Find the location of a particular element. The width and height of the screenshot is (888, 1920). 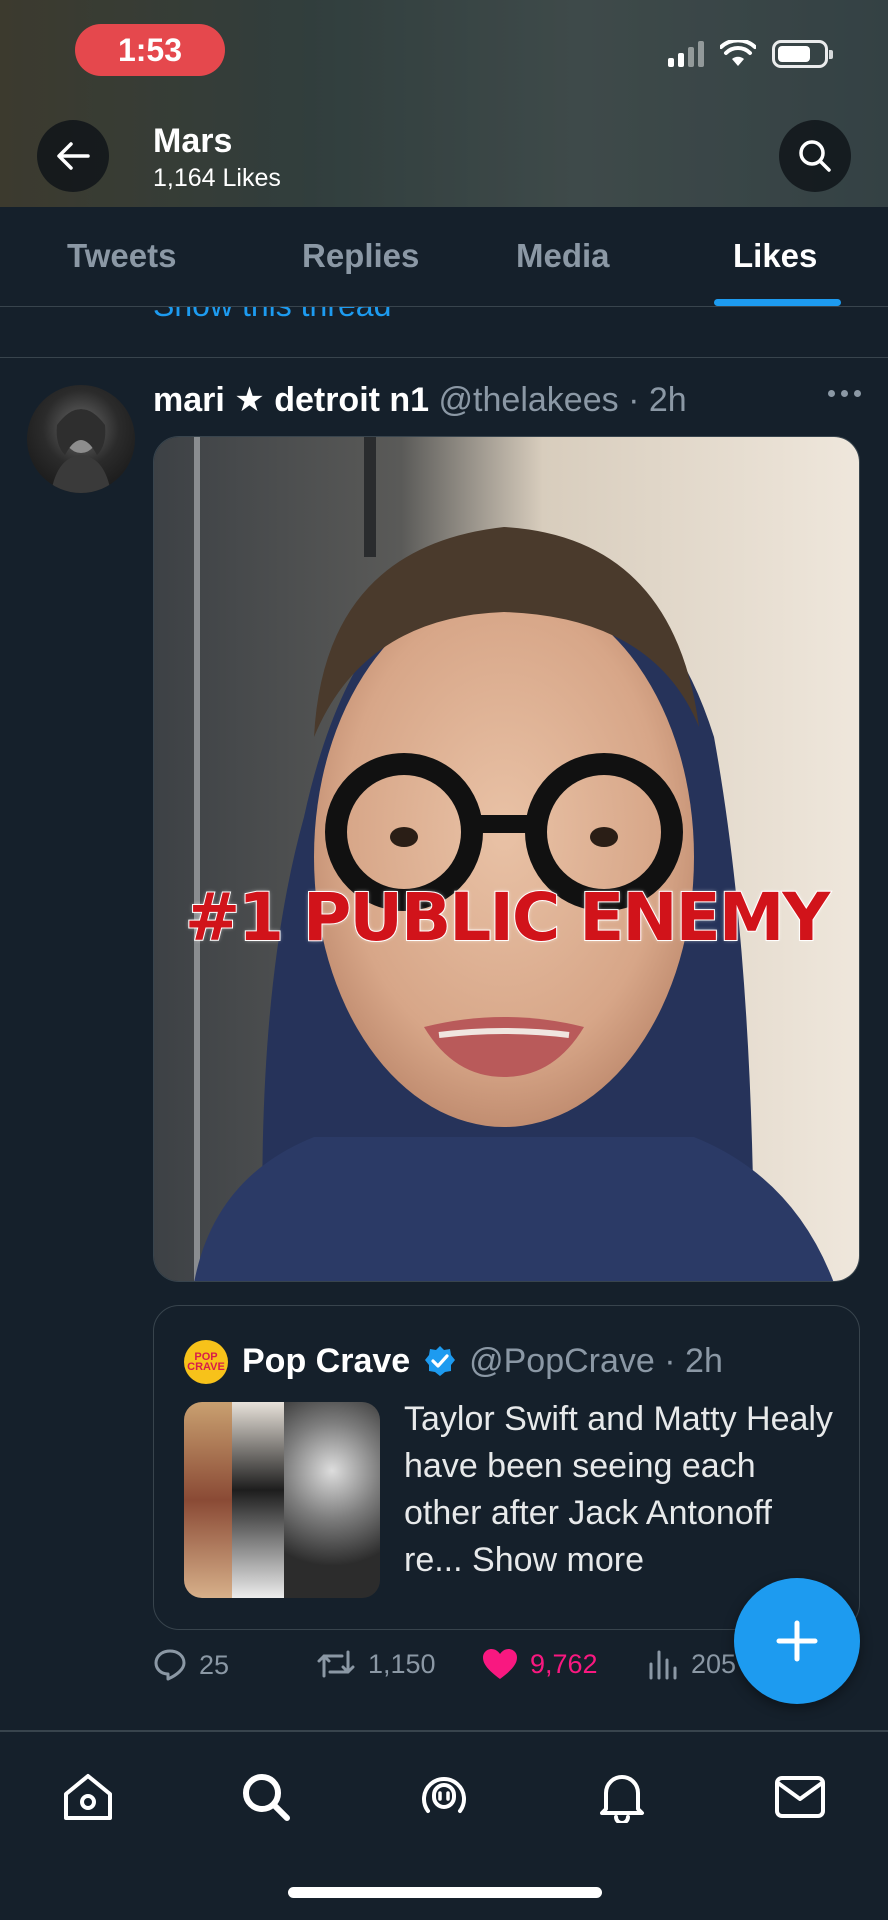

author-name: mari ★ detroit n1 is located at coordinates (291, 400).